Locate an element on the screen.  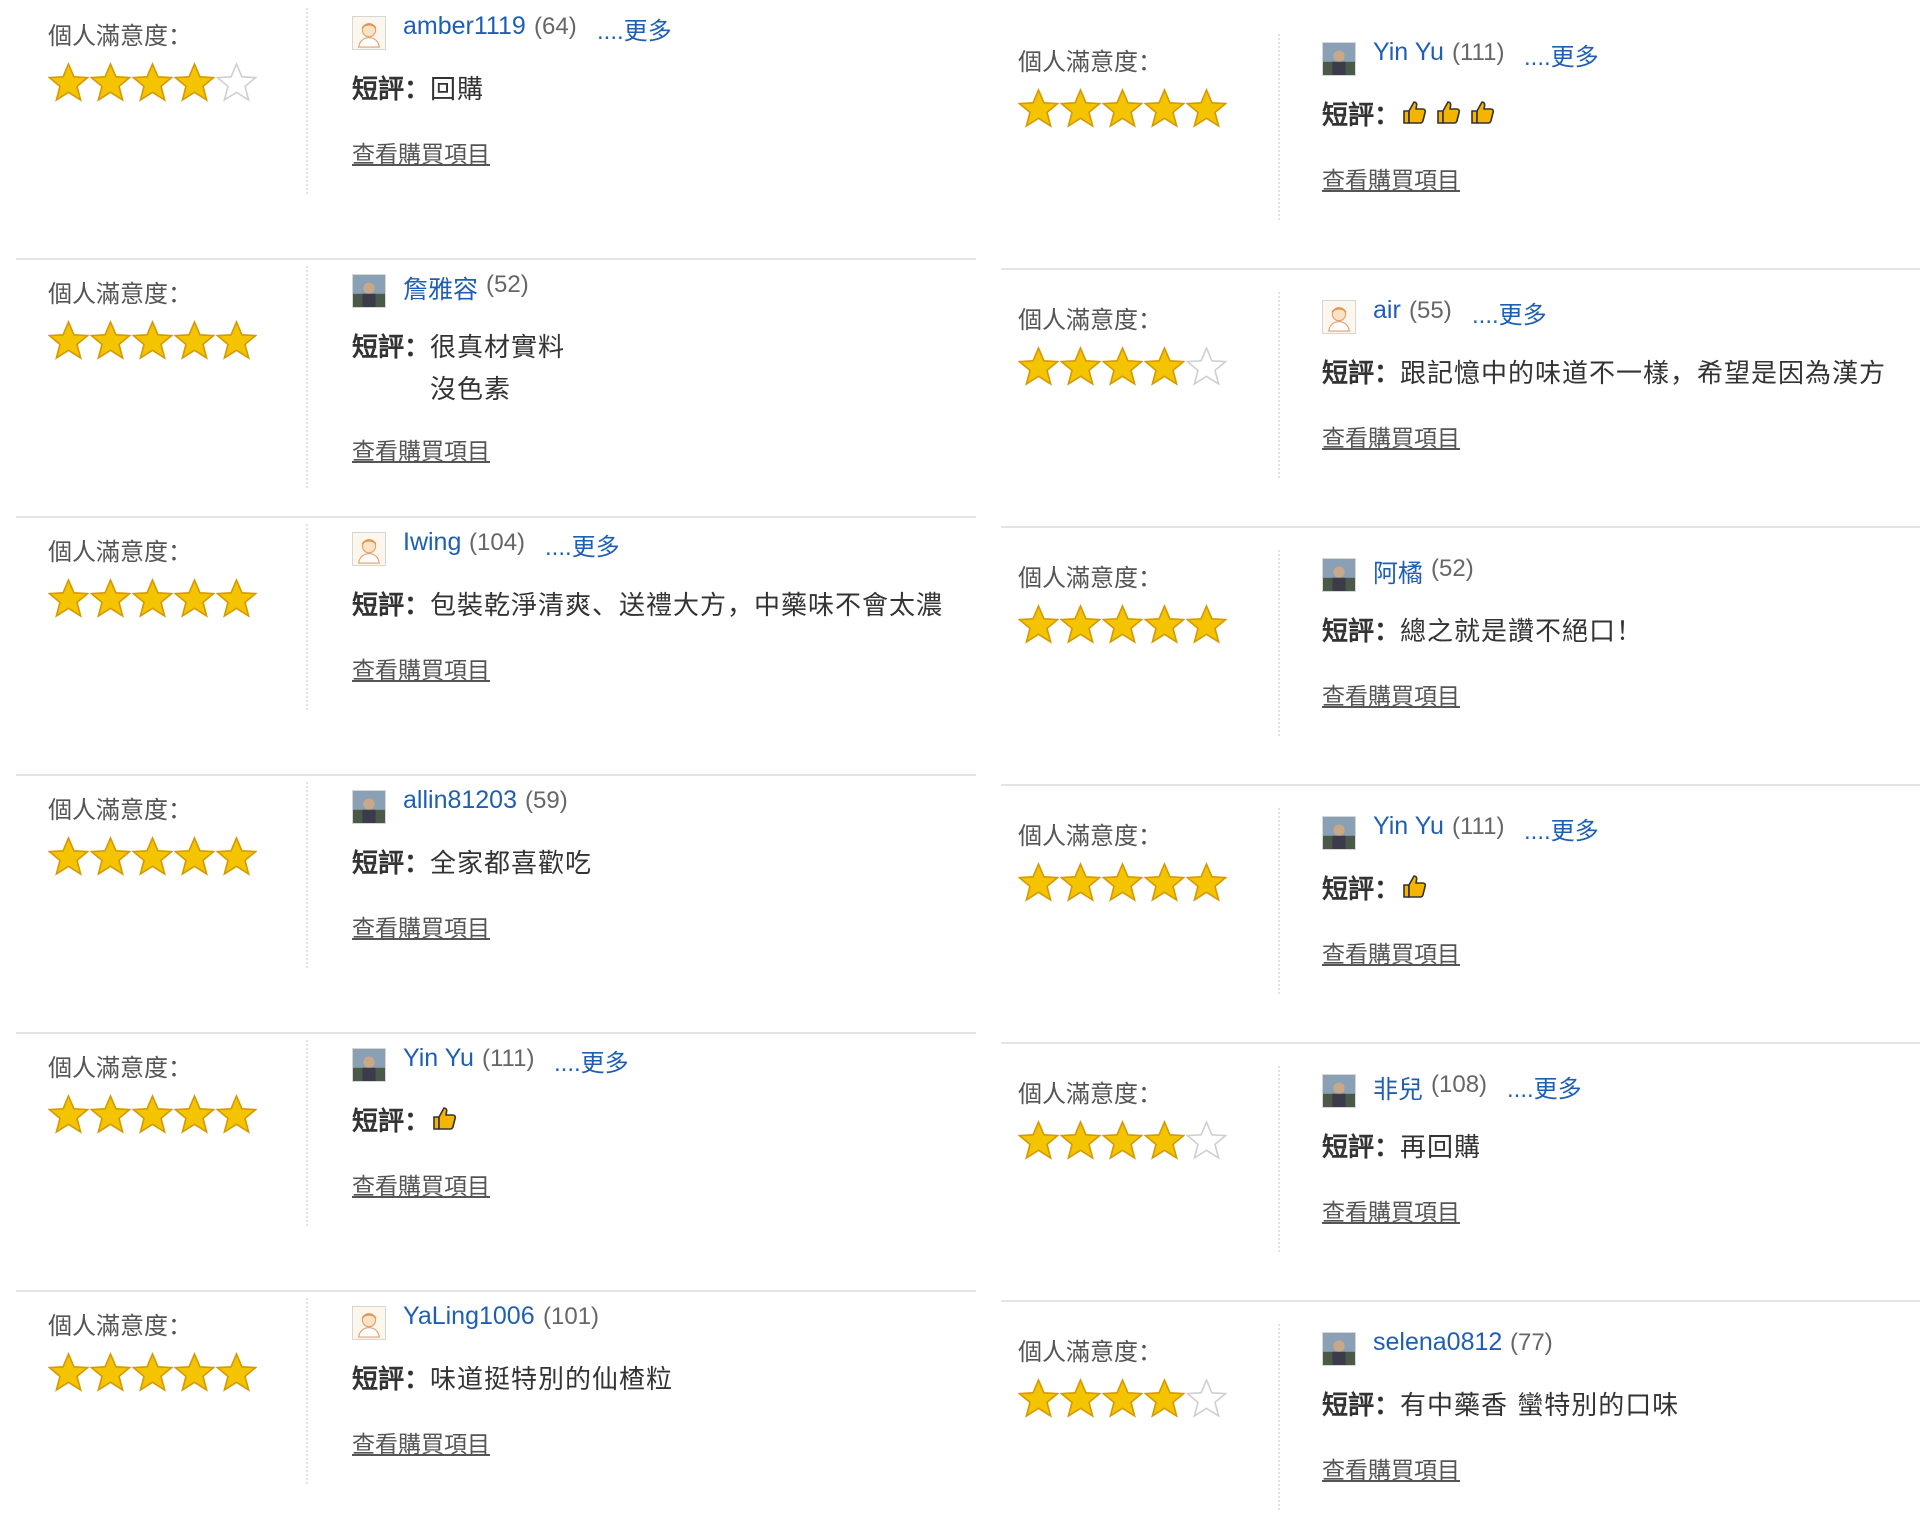
username-link: 非兒 is located at coordinates (1398, 1088).